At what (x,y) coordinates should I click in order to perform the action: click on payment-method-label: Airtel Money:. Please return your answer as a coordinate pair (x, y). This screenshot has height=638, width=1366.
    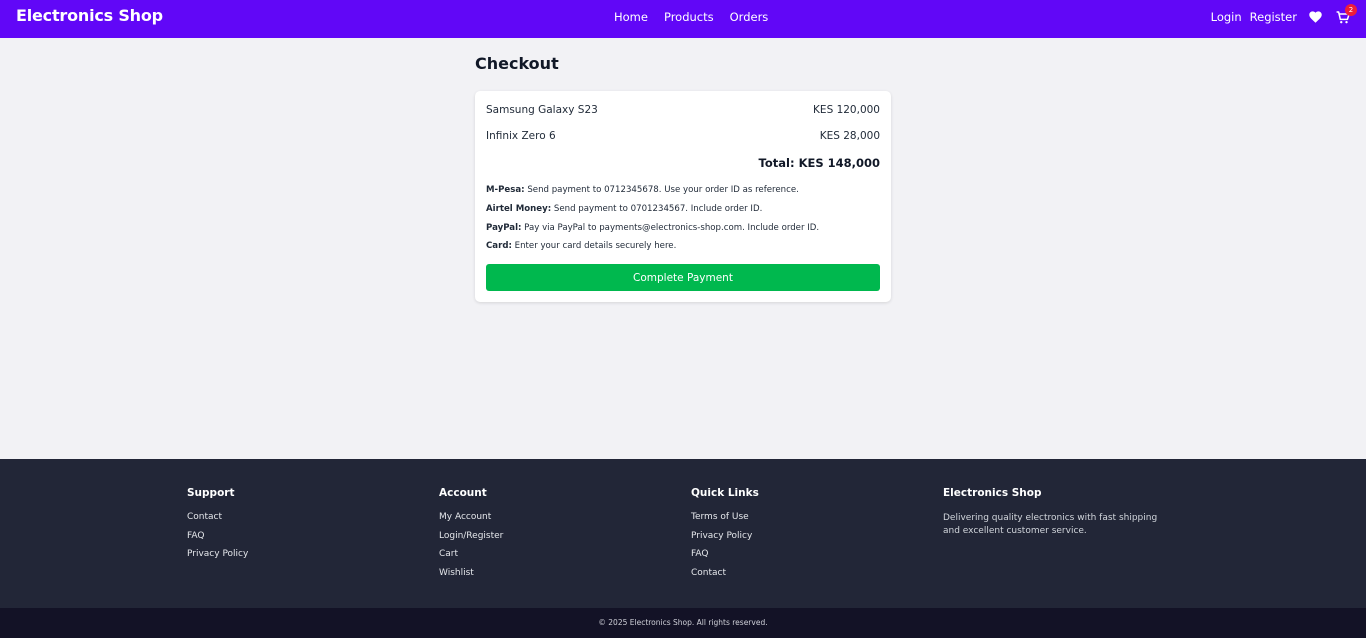
    Looking at the image, I should click on (519, 209).